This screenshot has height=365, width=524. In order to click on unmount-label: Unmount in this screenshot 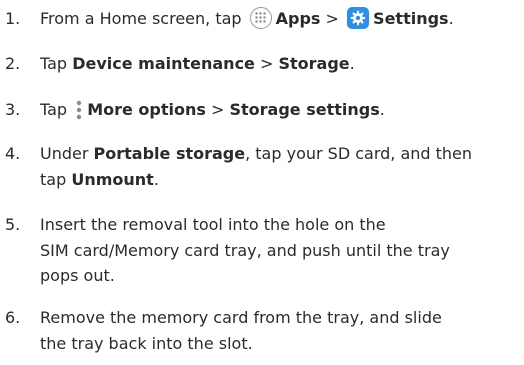, I will do `click(112, 179)`.